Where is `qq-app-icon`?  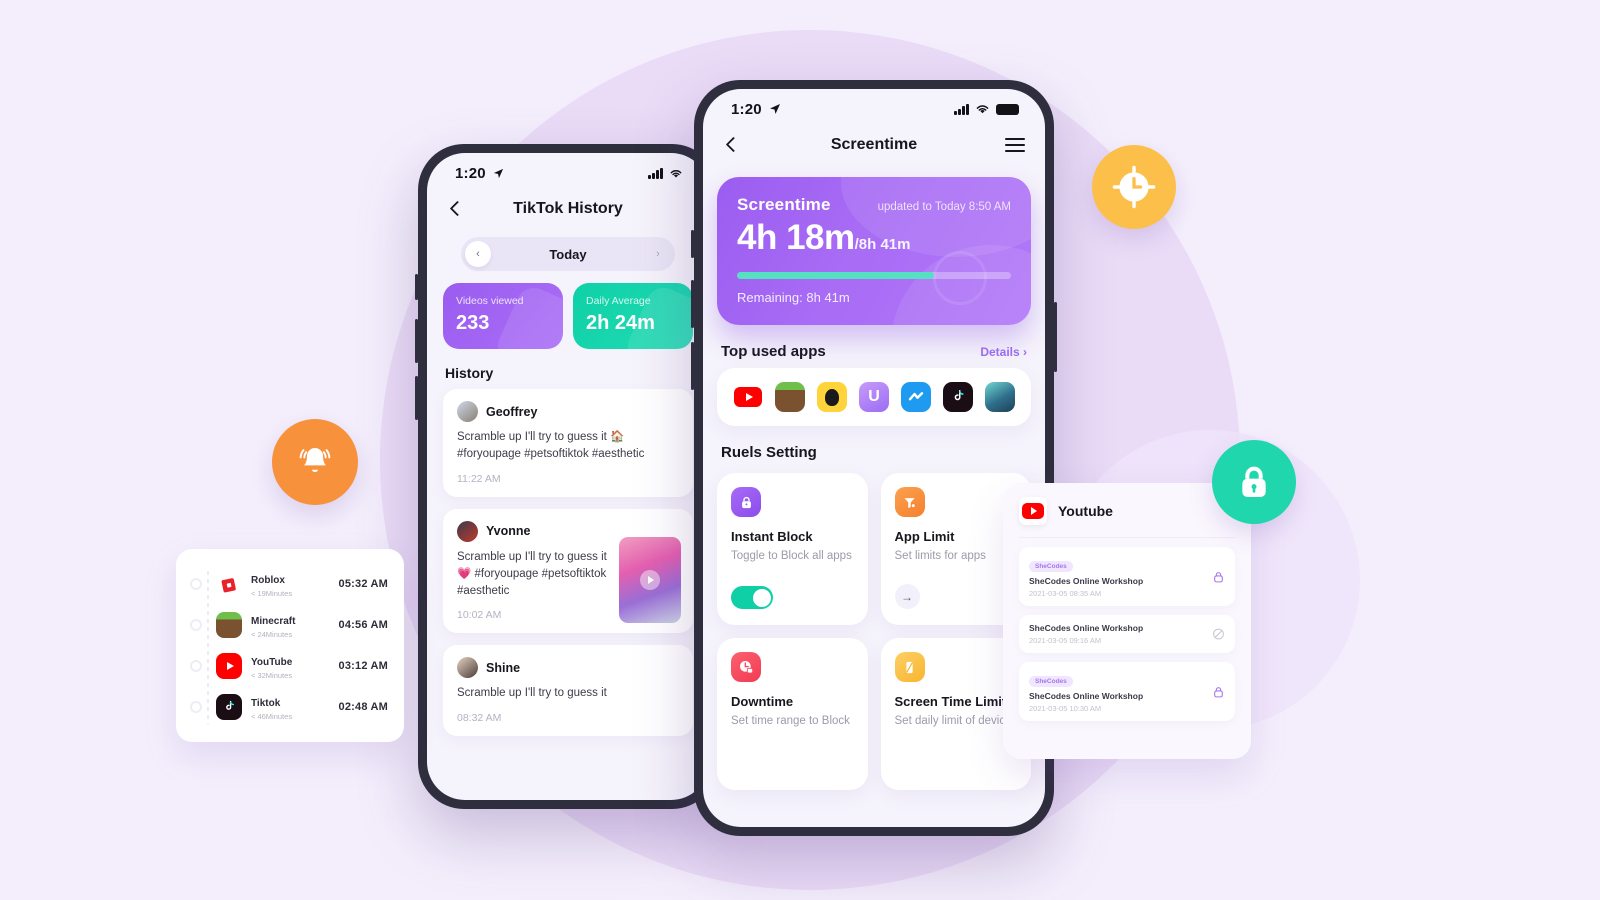
qq-app-icon is located at coordinates (832, 397).